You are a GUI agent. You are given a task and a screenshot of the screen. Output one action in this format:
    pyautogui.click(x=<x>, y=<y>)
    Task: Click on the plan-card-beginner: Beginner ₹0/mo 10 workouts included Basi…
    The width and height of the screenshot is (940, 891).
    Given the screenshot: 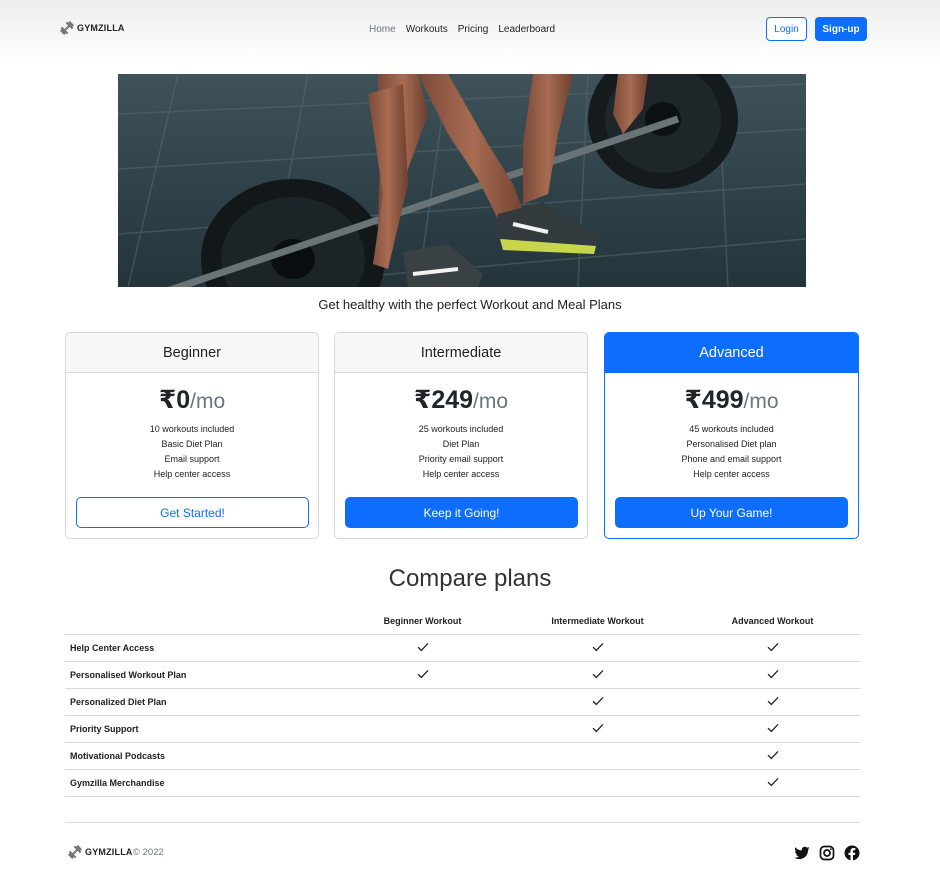 What is the action you would take?
    pyautogui.click(x=192, y=435)
    